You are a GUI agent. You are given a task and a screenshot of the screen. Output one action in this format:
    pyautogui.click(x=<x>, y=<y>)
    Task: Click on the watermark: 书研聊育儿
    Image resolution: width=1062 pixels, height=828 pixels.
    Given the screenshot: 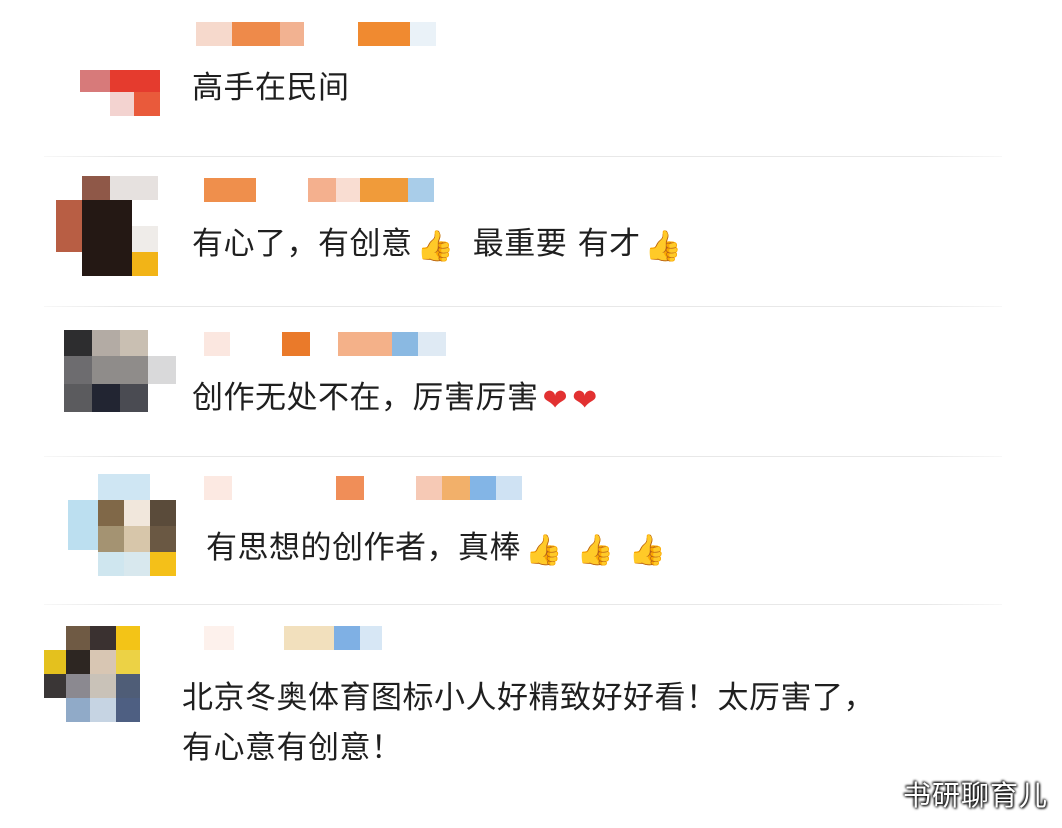 What is the action you would take?
    pyautogui.click(x=975, y=795)
    